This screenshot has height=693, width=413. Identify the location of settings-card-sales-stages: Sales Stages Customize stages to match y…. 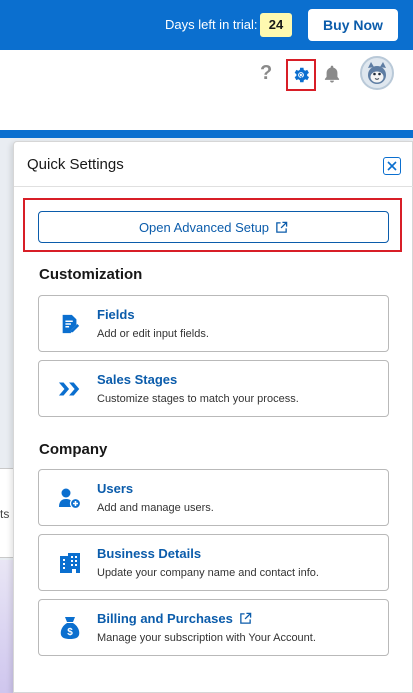
(213, 388).